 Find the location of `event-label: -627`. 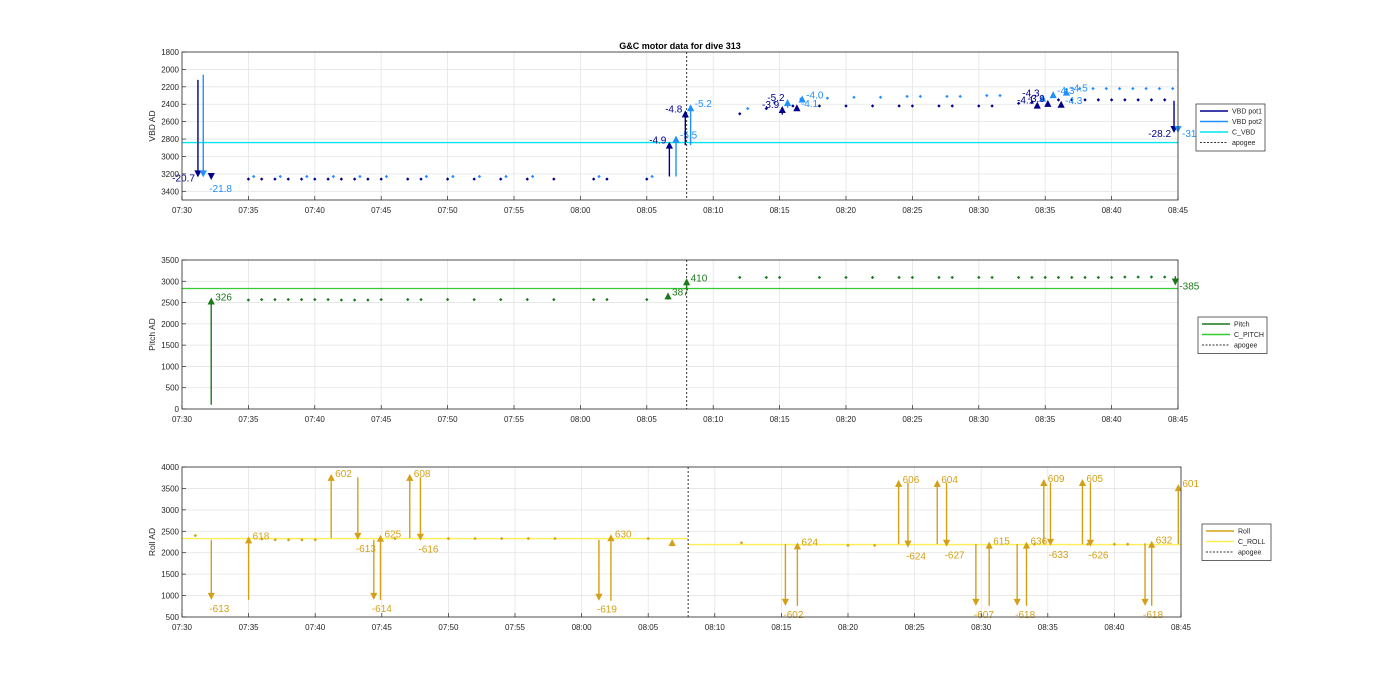

event-label: -627 is located at coordinates (955, 556).